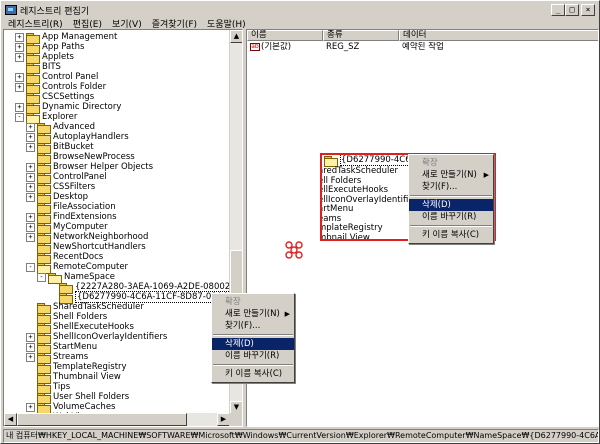  Describe the element at coordinates (361, 35) in the screenshot. I see `column-header-type: 종류` at that location.